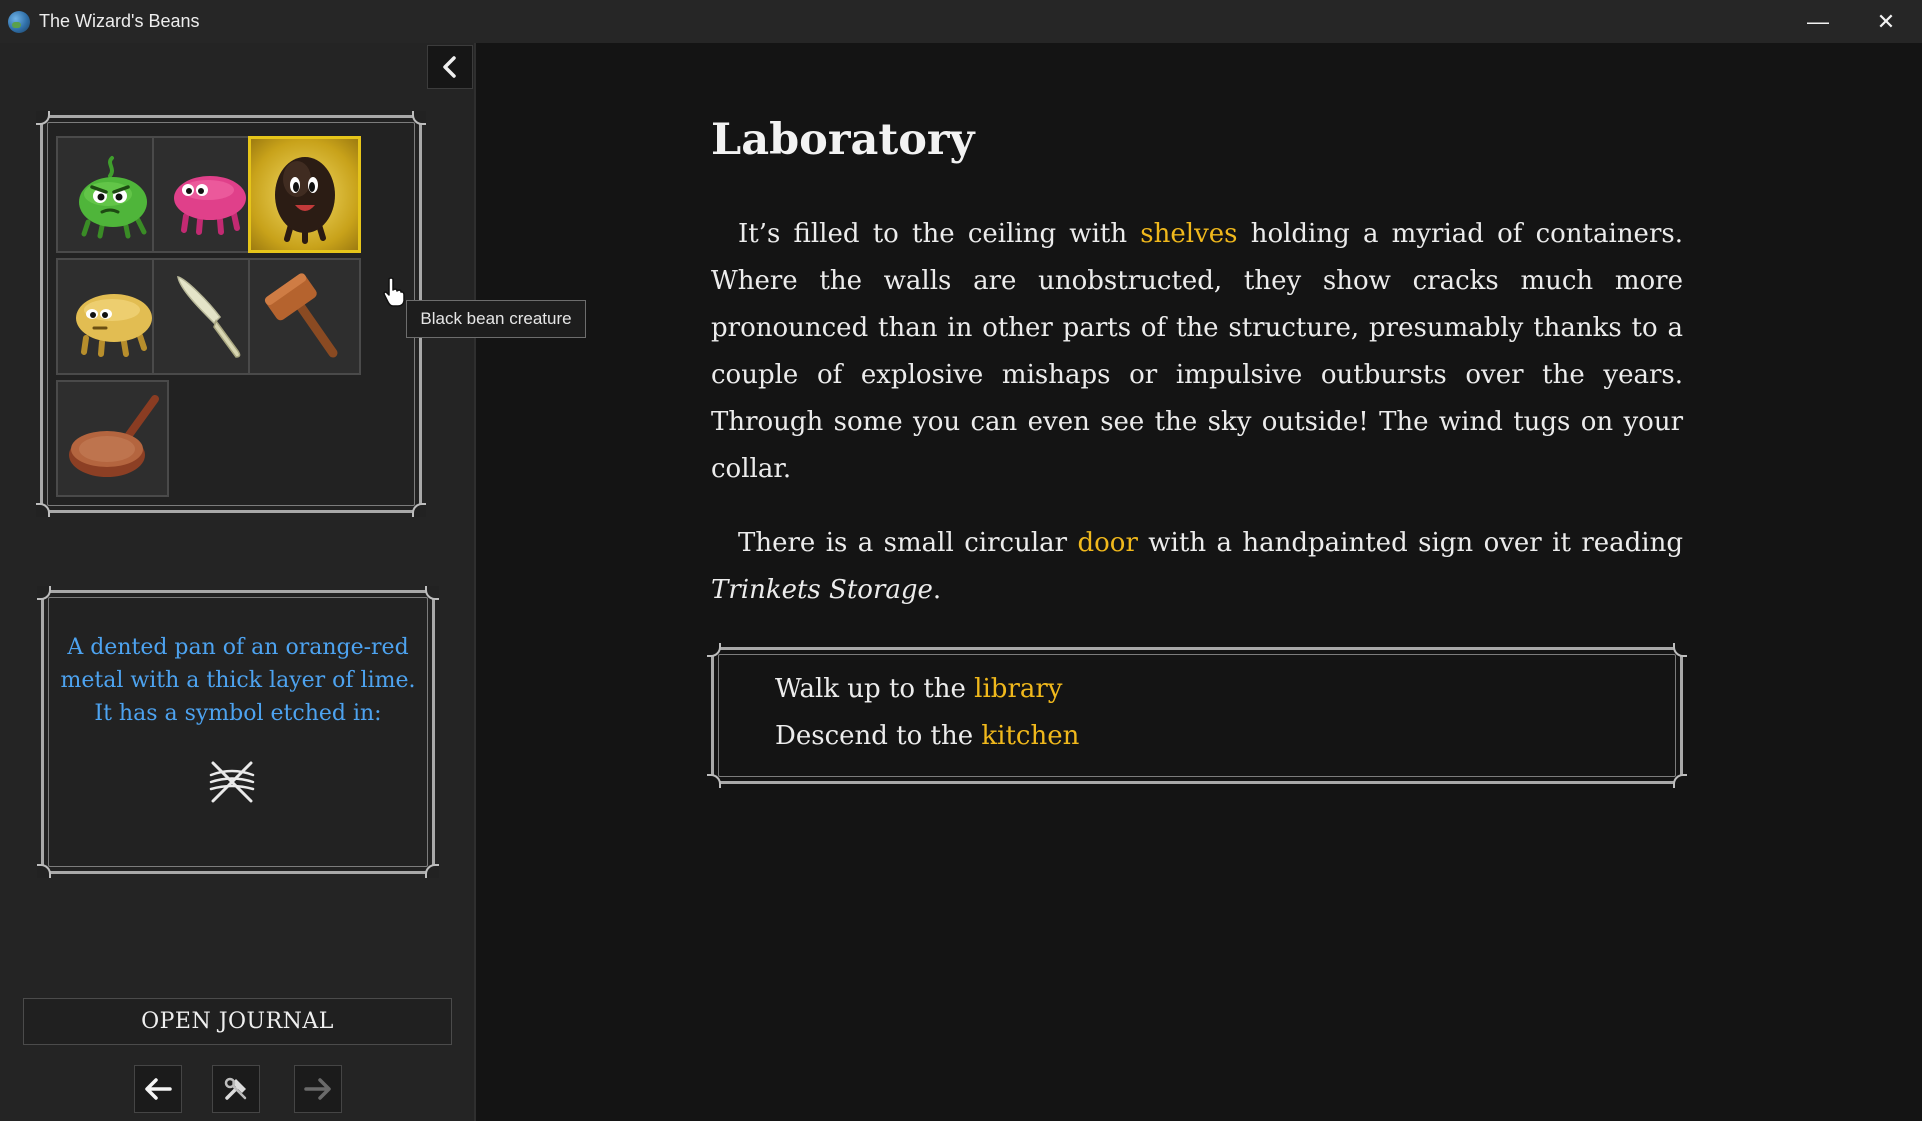 Image resolution: width=1922 pixels, height=1121 pixels. What do you see at coordinates (496, 319) in the screenshot?
I see `item-tooltip: Black bean creature` at bounding box center [496, 319].